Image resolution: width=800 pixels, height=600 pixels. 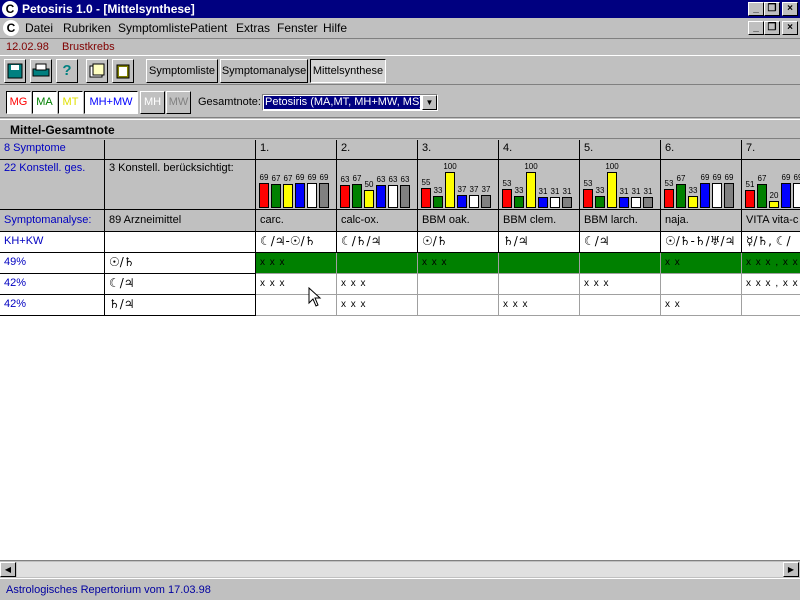 What do you see at coordinates (600, 190) in the screenshot?
I see `bar-value-label: 33` at bounding box center [600, 190].